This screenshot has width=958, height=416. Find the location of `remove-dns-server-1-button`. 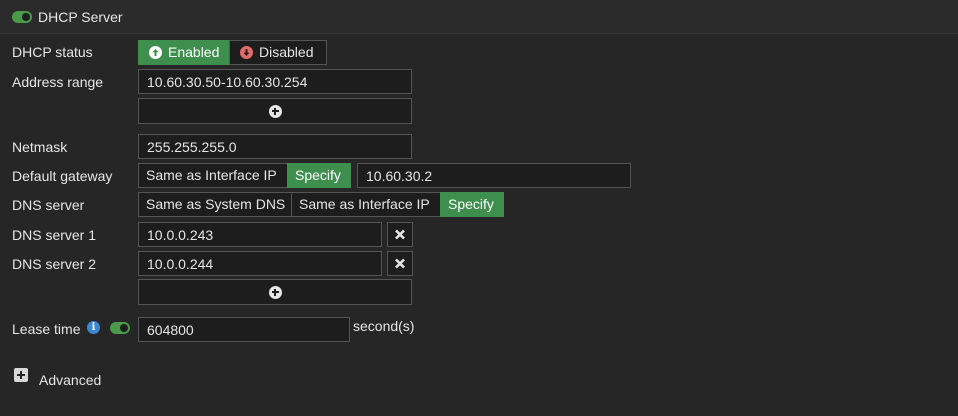

remove-dns-server-1-button is located at coordinates (400, 234).